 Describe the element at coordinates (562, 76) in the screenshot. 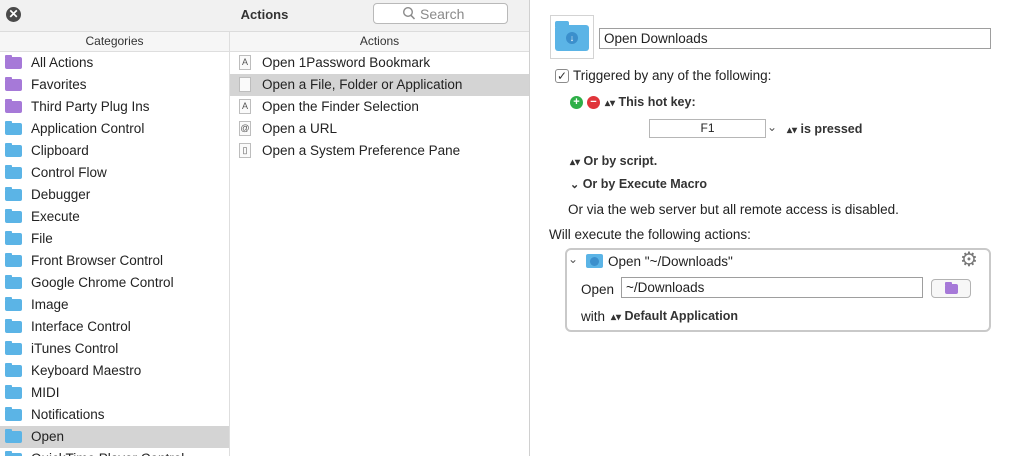

I see `triggered-checkbox: ✓` at that location.